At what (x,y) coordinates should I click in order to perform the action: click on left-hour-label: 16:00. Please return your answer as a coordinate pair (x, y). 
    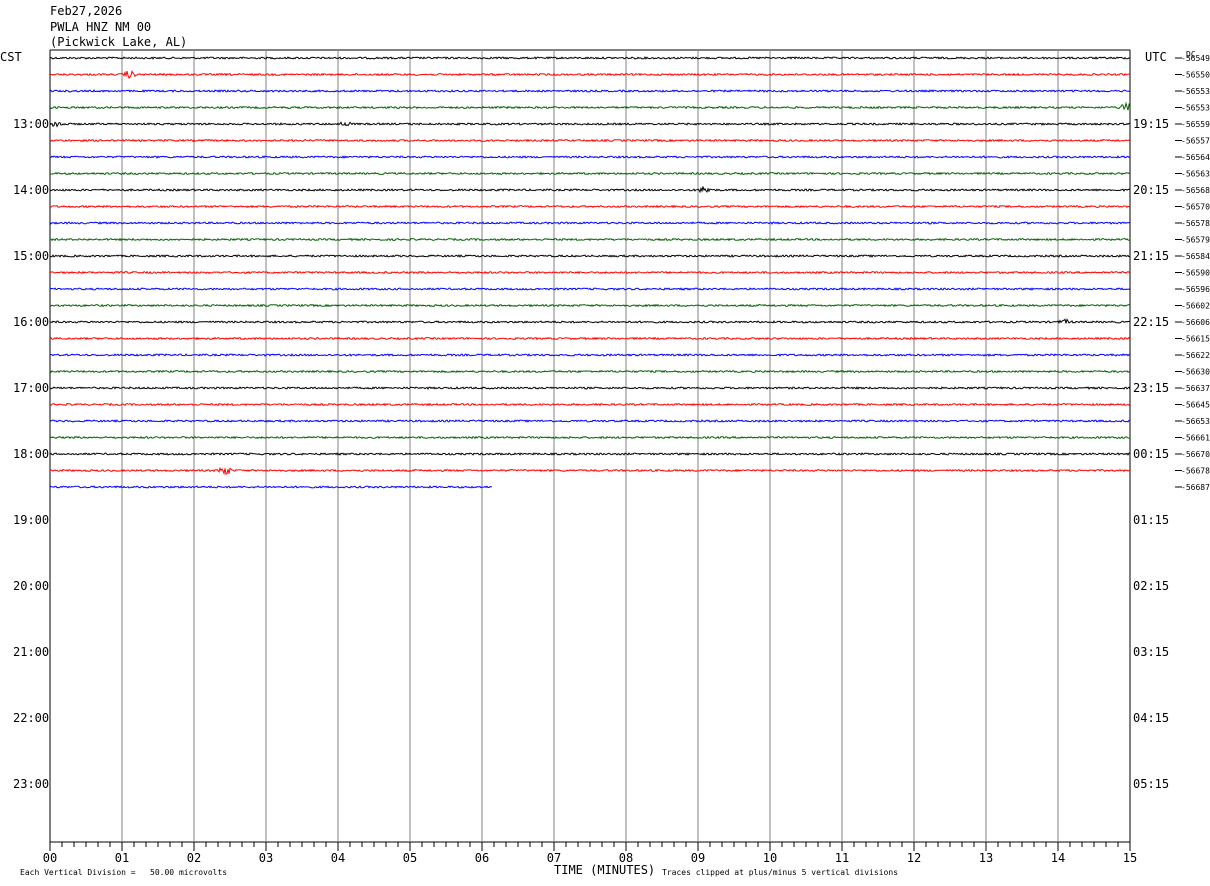
    Looking at the image, I should click on (31, 322).